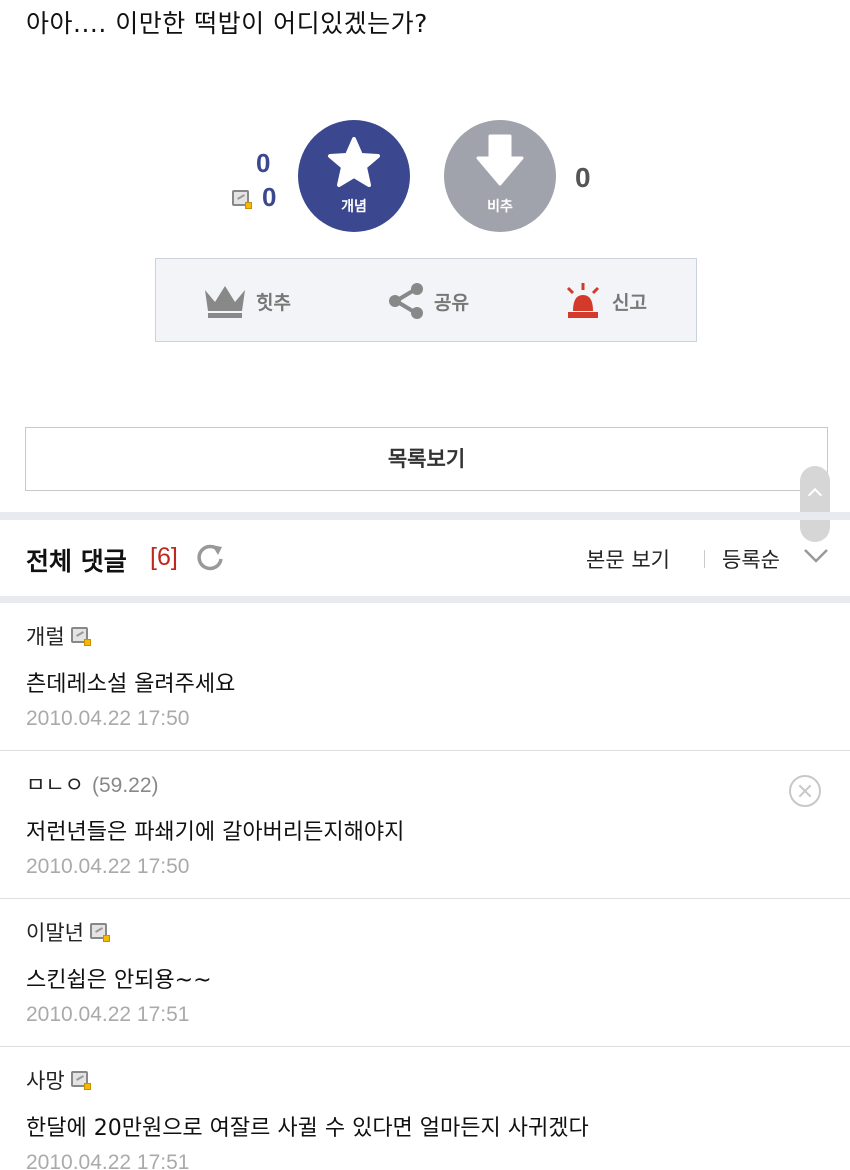 Image resolution: width=850 pixels, height=1170 pixels. What do you see at coordinates (45, 637) in the screenshot?
I see `comment-author: 개럴` at bounding box center [45, 637].